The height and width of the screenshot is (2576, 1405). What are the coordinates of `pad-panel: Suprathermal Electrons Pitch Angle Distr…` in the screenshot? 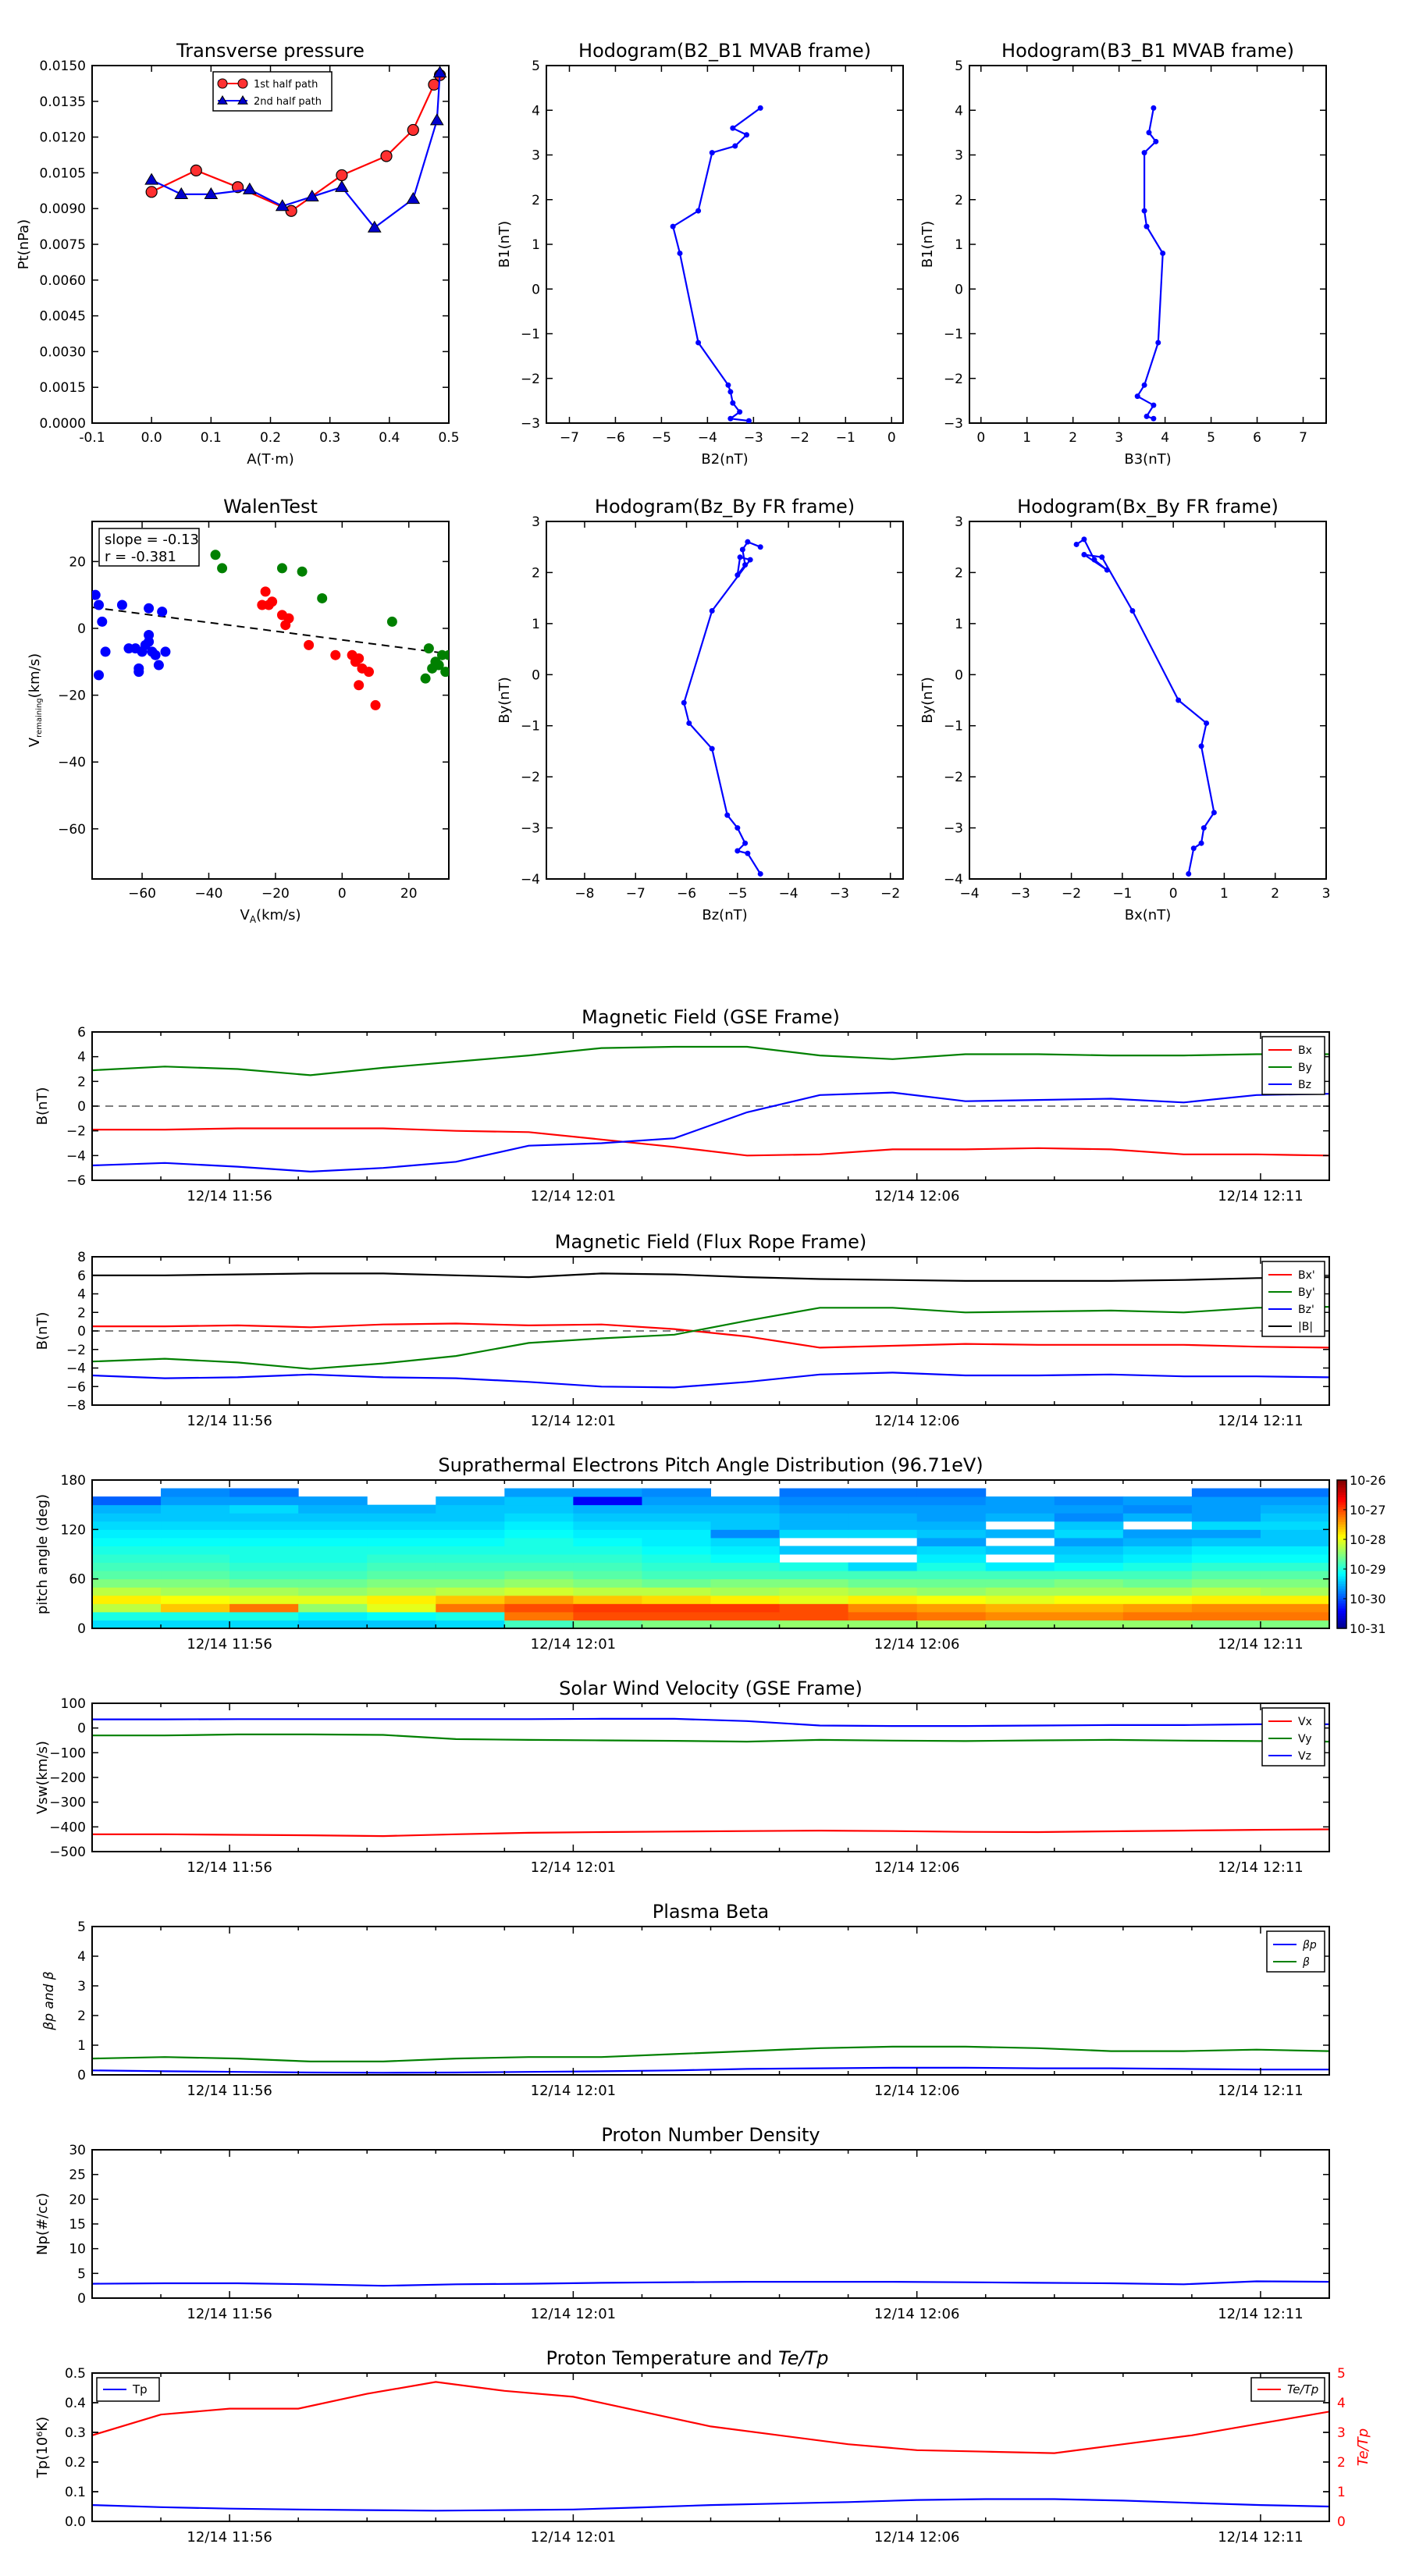 It's located at (710, 1553).